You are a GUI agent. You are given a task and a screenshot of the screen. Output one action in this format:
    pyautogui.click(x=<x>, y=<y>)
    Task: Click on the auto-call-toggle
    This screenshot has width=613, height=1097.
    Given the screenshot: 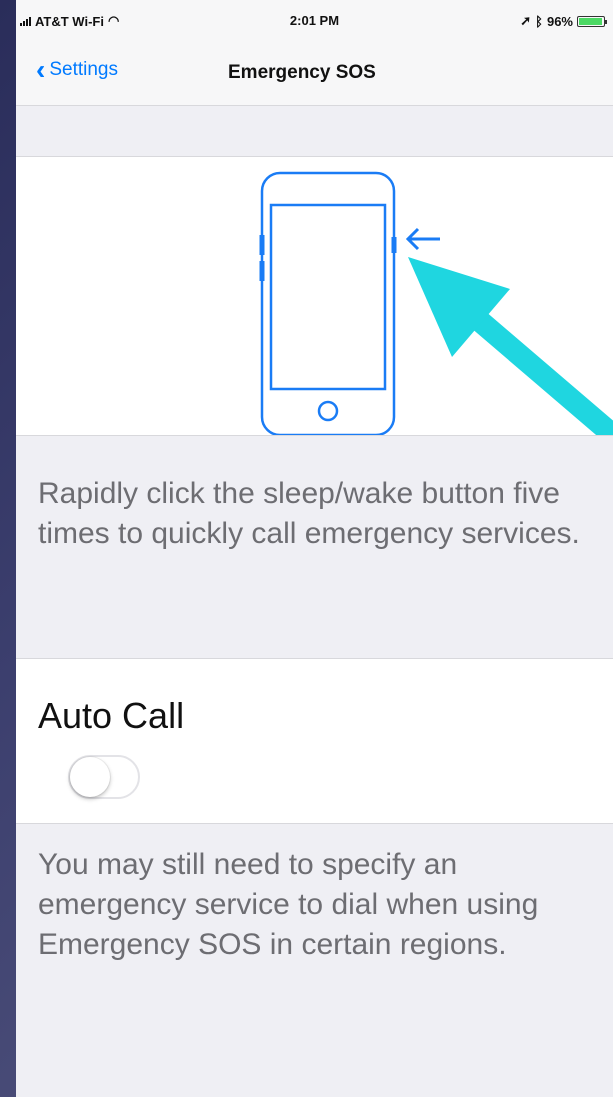 What is the action you would take?
    pyautogui.click(x=104, y=777)
    